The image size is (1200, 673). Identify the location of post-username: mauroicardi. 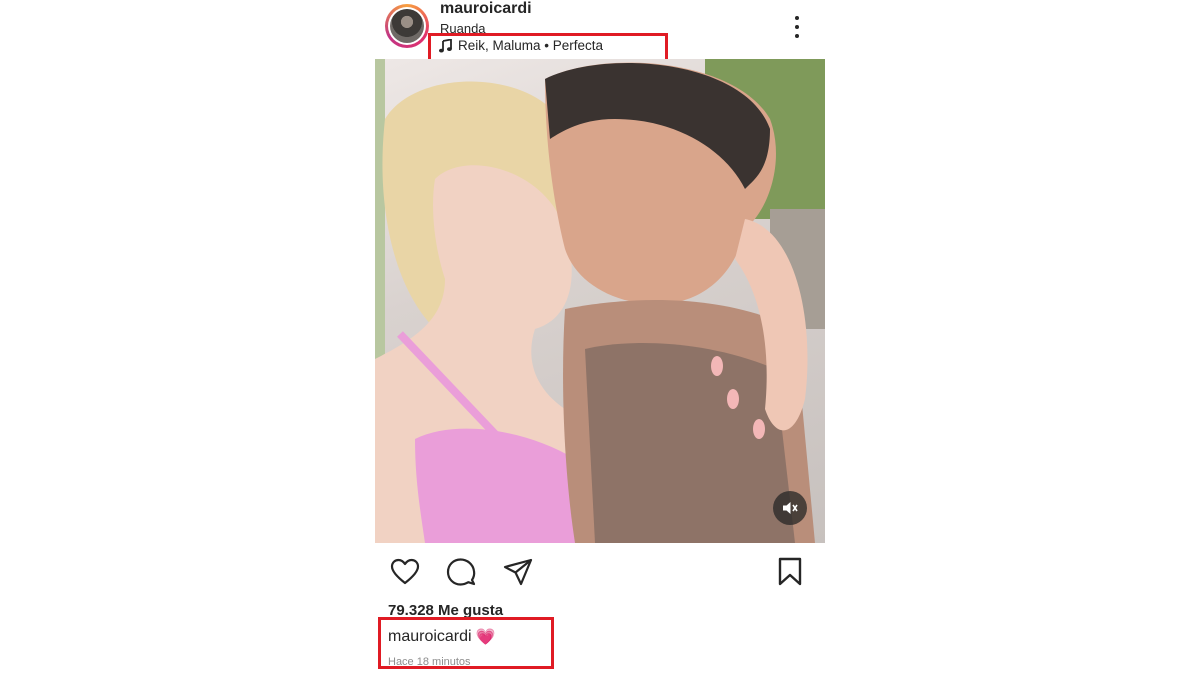
(486, 9).